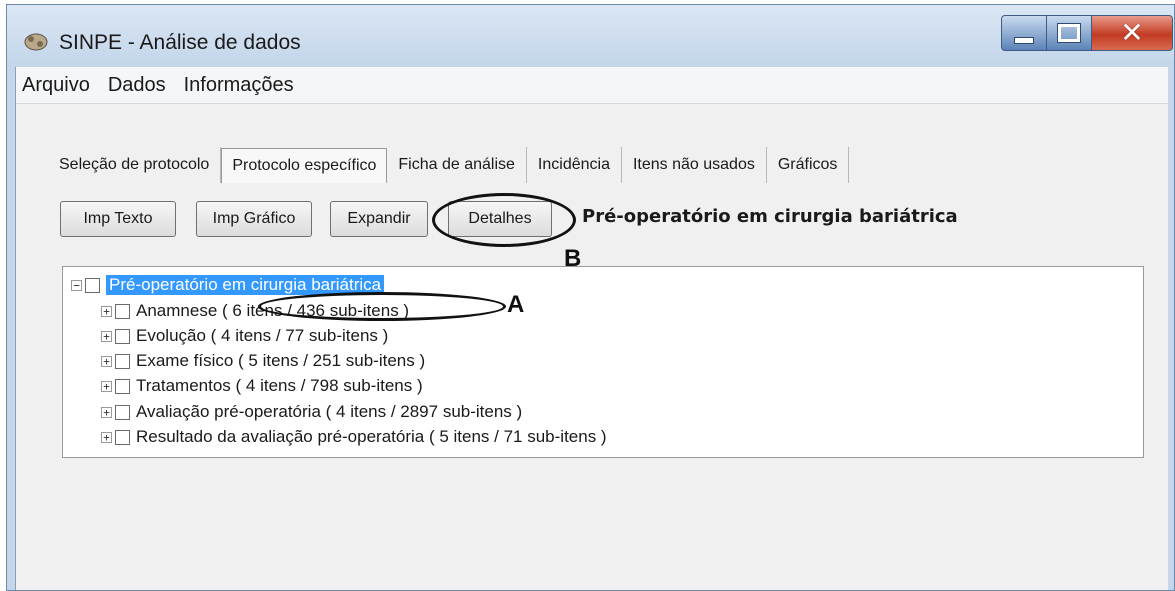 Image resolution: width=1175 pixels, height=591 pixels. What do you see at coordinates (262, 336) in the screenshot?
I see `tree-item-label: Evolução ( 4 itens / 77 sub-itens )` at bounding box center [262, 336].